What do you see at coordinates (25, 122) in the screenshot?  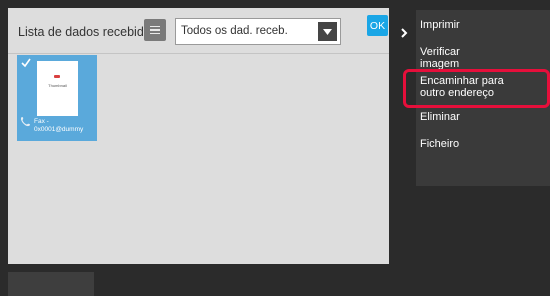 I see `fax-icon` at bounding box center [25, 122].